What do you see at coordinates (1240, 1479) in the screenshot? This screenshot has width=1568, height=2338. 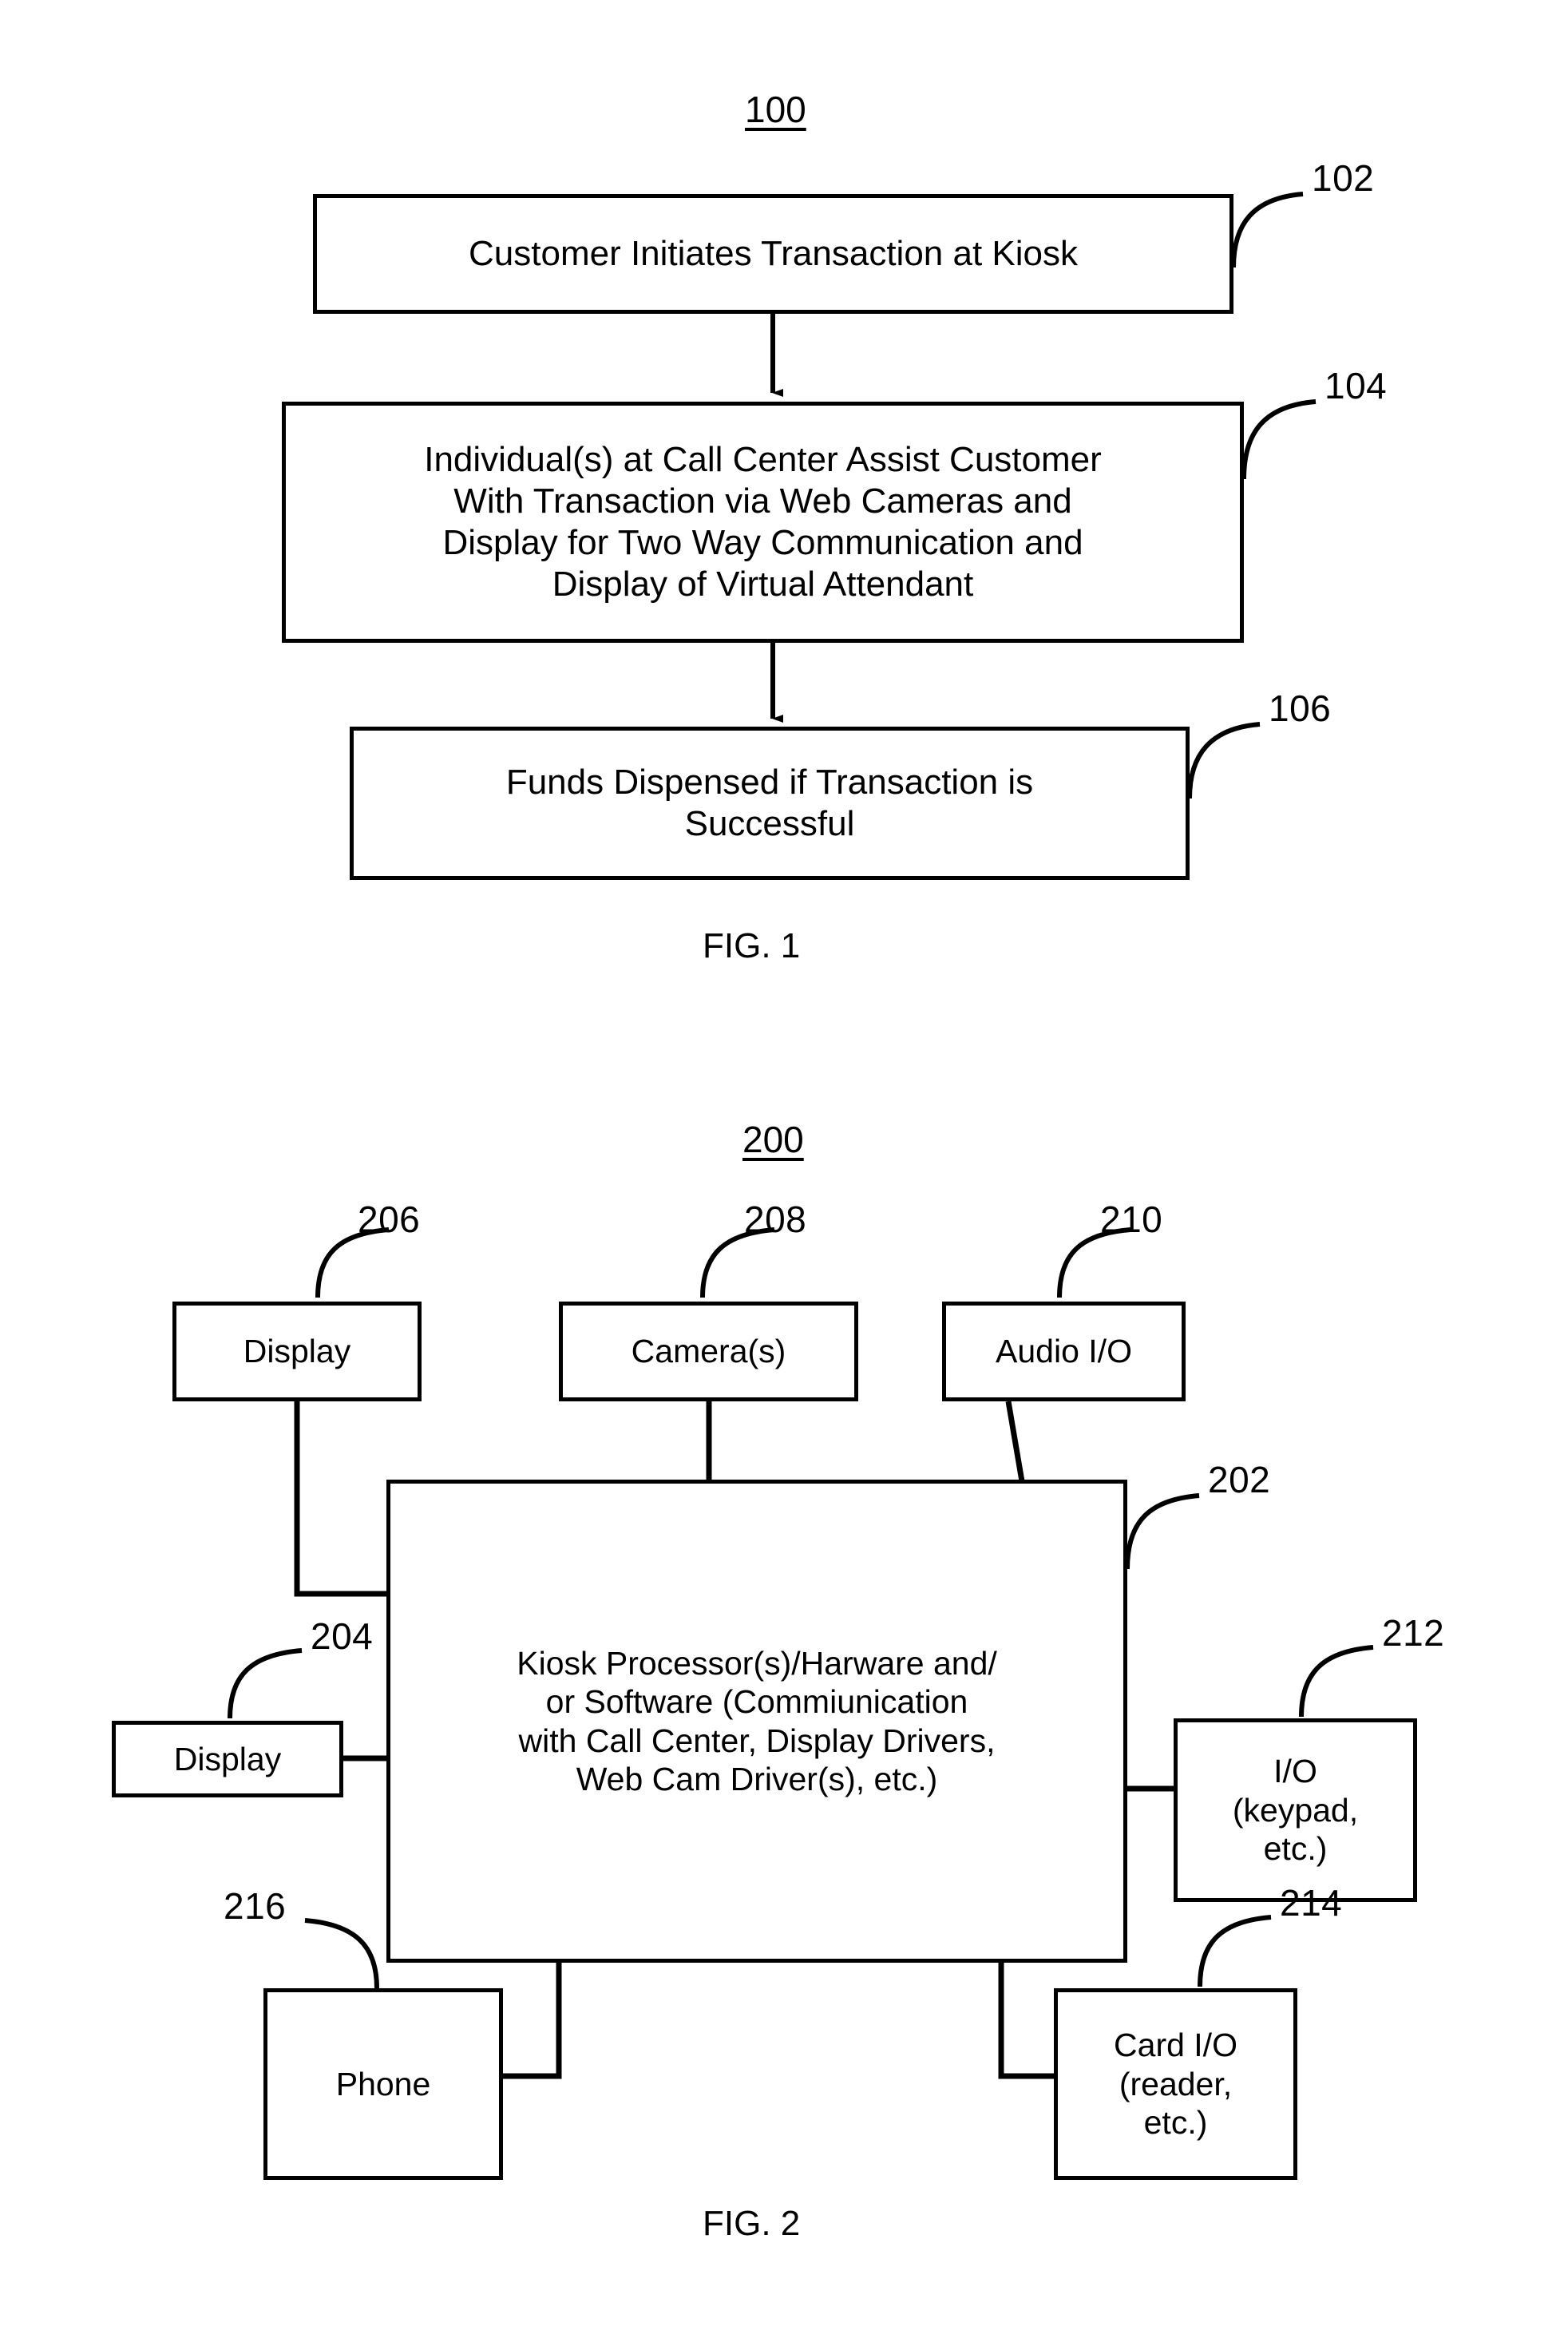 I see `ref-number-202: 202` at bounding box center [1240, 1479].